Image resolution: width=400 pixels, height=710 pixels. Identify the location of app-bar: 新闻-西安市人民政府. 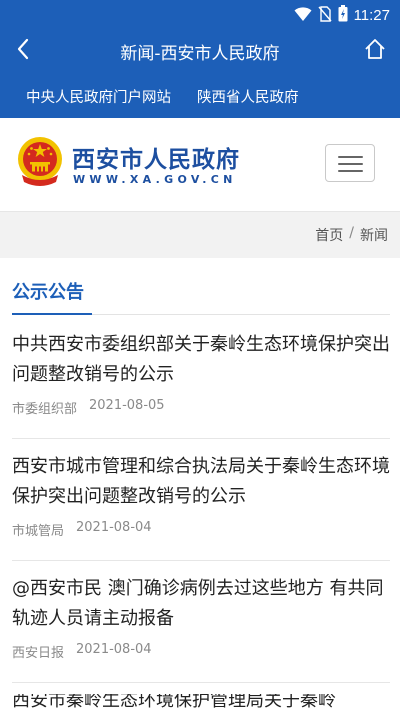
(200, 51).